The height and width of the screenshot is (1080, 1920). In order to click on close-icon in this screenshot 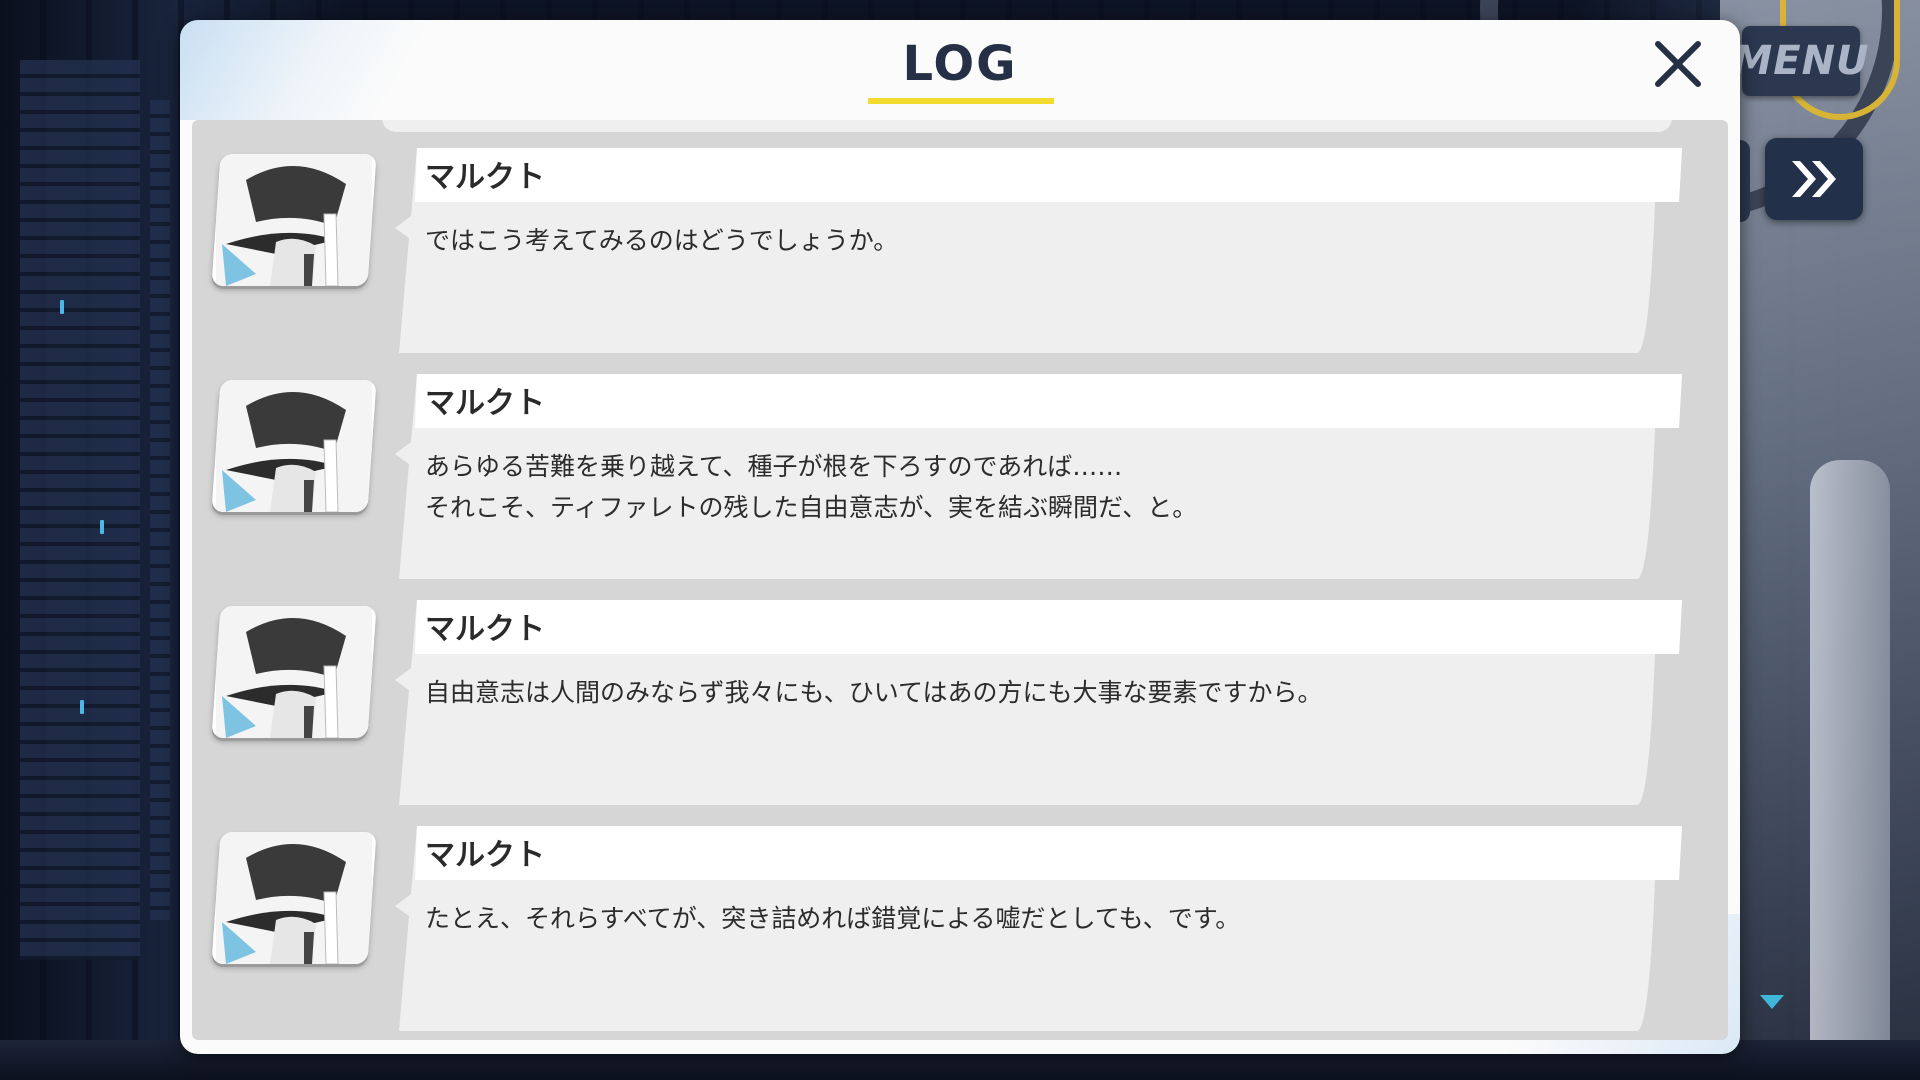, I will do `click(1678, 64)`.